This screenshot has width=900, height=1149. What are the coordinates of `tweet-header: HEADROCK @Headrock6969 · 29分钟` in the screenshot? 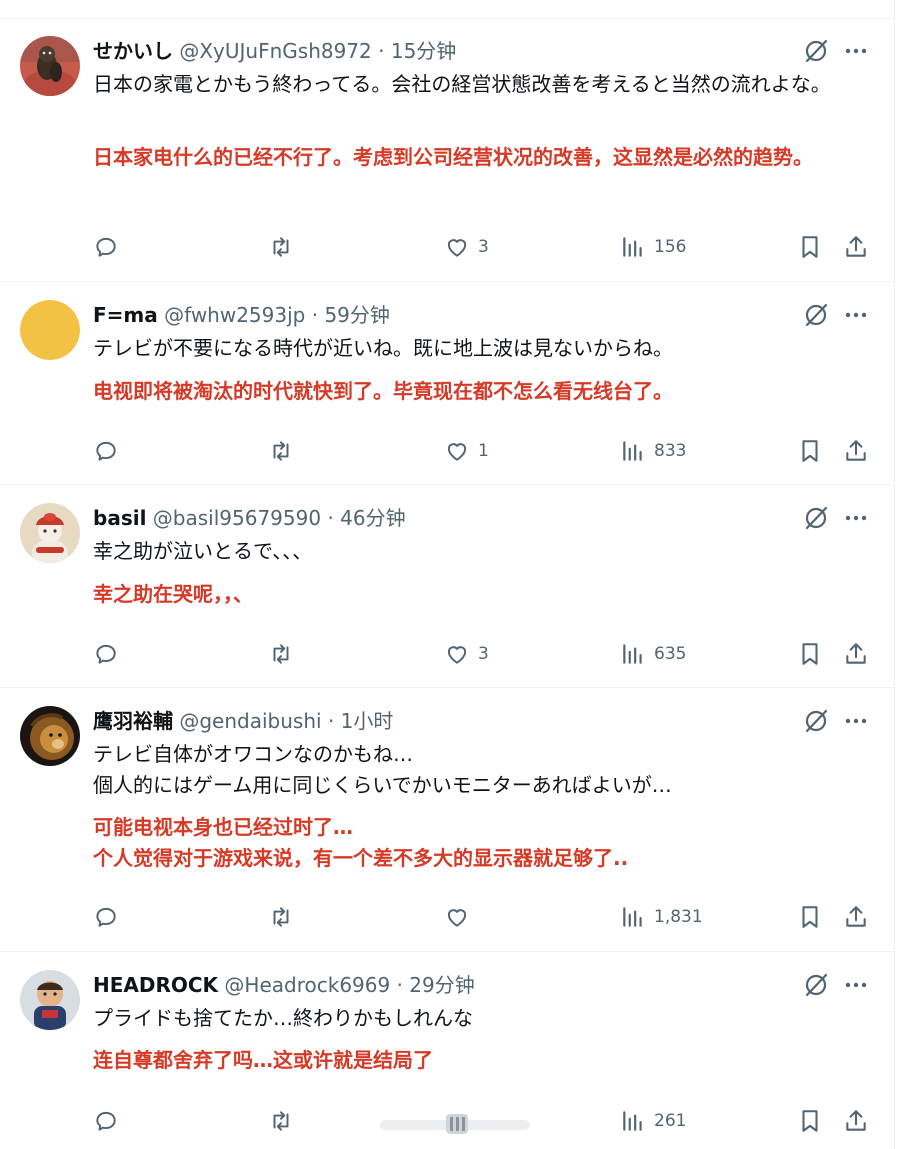 It's located at (284, 985).